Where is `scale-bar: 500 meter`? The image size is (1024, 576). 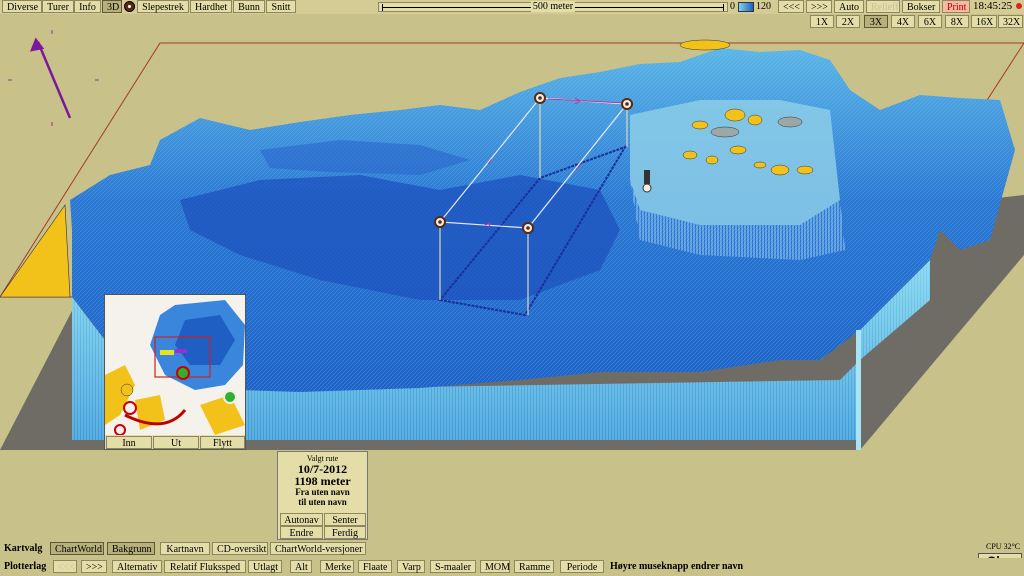
scale-bar: 500 meter is located at coordinates (553, 6).